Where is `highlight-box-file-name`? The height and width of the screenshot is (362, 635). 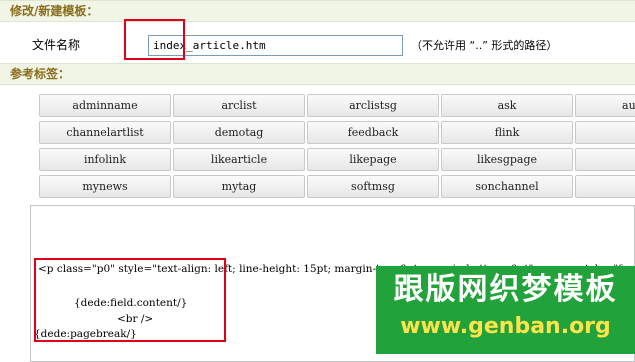
highlight-box-file-name is located at coordinates (154, 39).